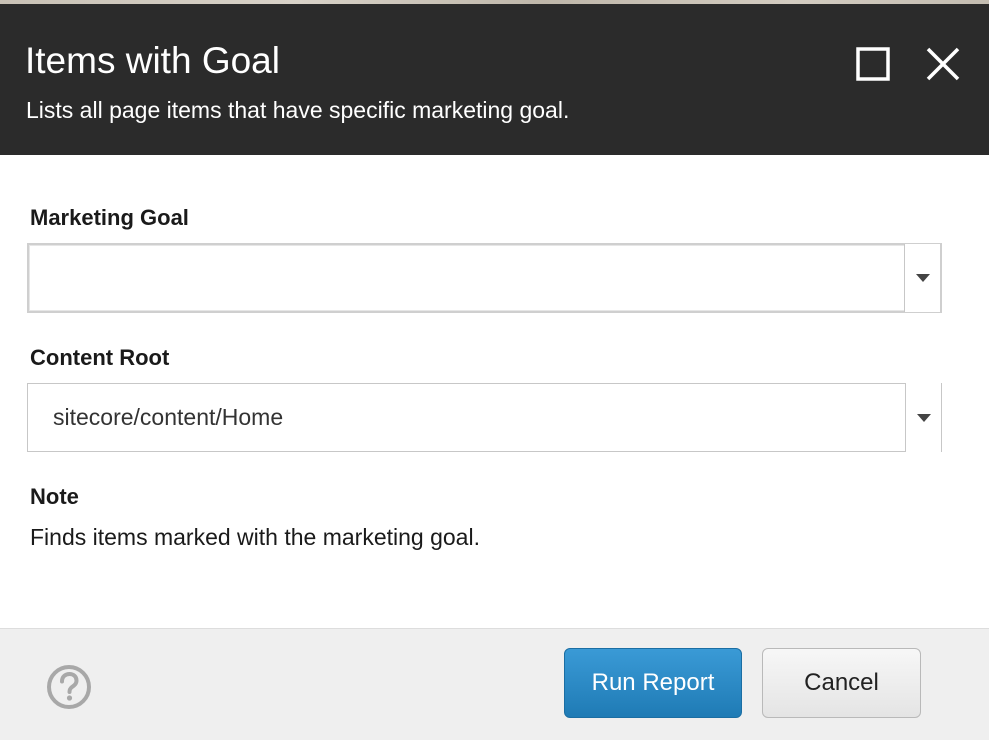 The width and height of the screenshot is (989, 740). Describe the element at coordinates (100, 357) in the screenshot. I see `content-root-label: Content Root` at that location.